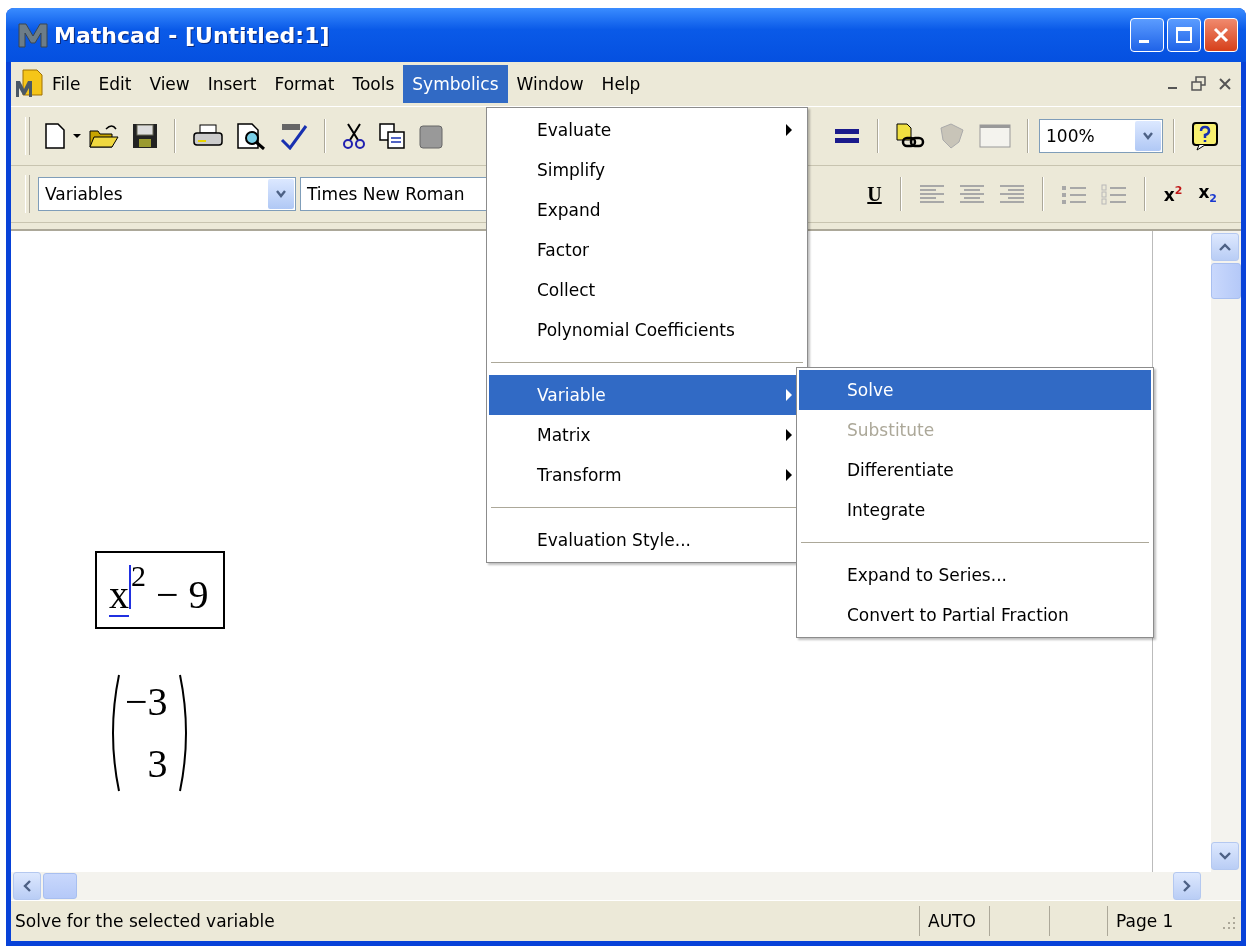  I want to click on underline-button: U, so click(874, 194).